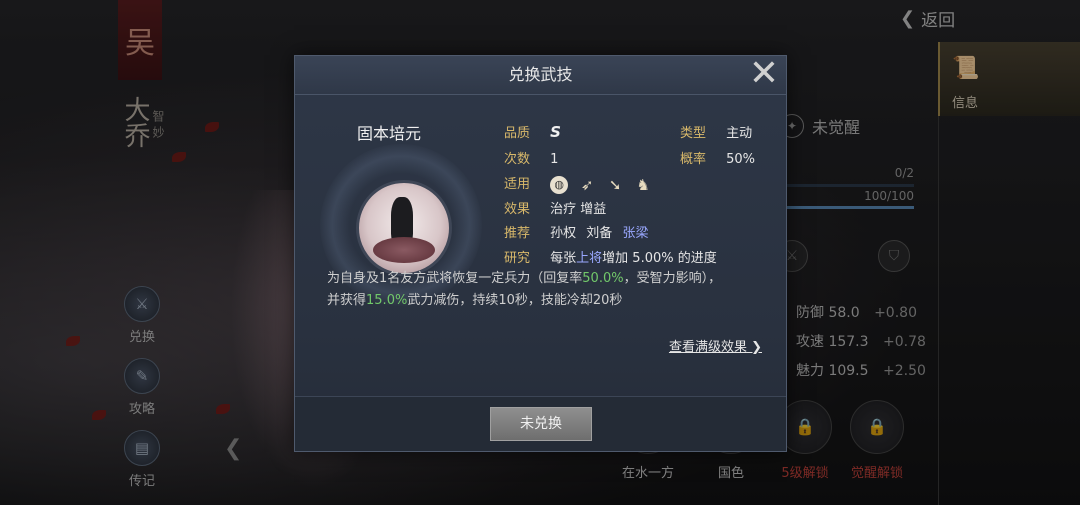 The width and height of the screenshot is (1080, 505). Describe the element at coordinates (754, 347) in the screenshot. I see `chevron-right-icon: ❯` at that location.